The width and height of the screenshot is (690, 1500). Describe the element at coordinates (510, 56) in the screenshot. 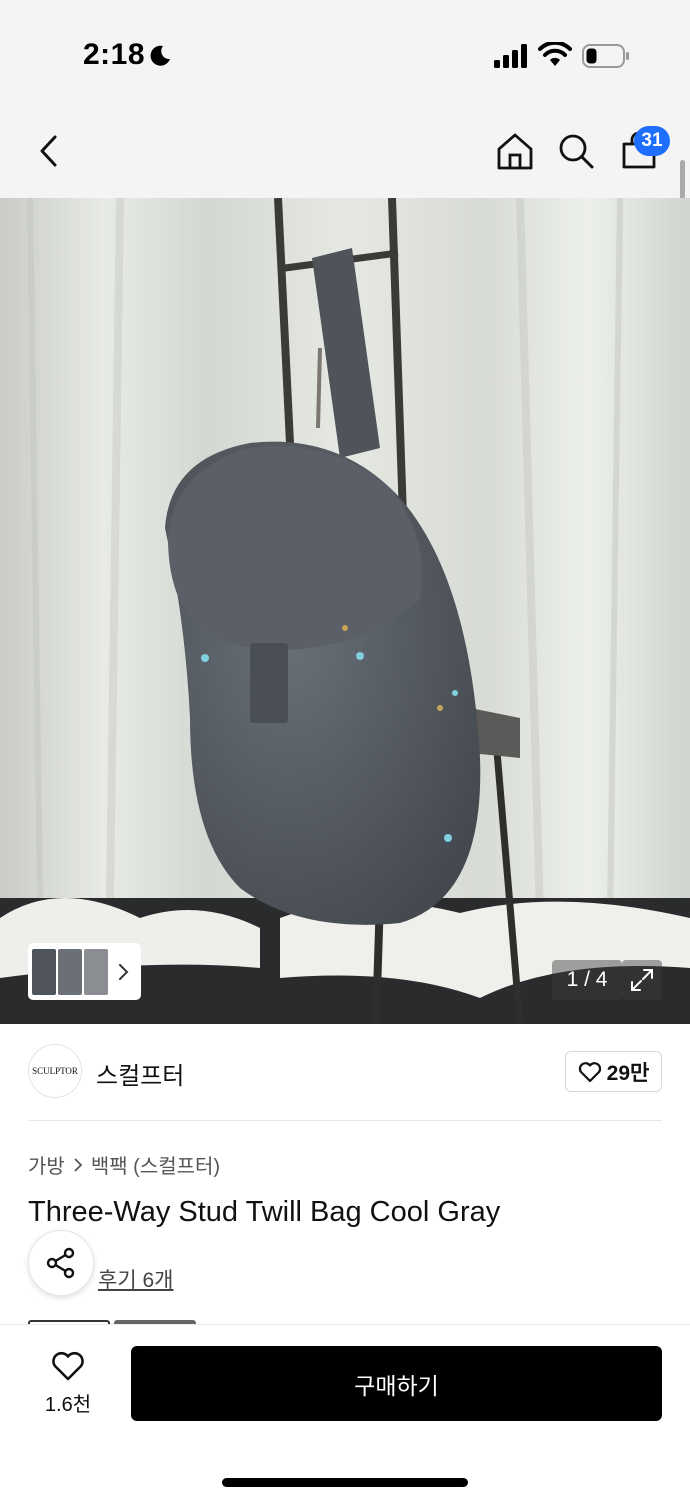

I see `cellular-signal-icon` at that location.